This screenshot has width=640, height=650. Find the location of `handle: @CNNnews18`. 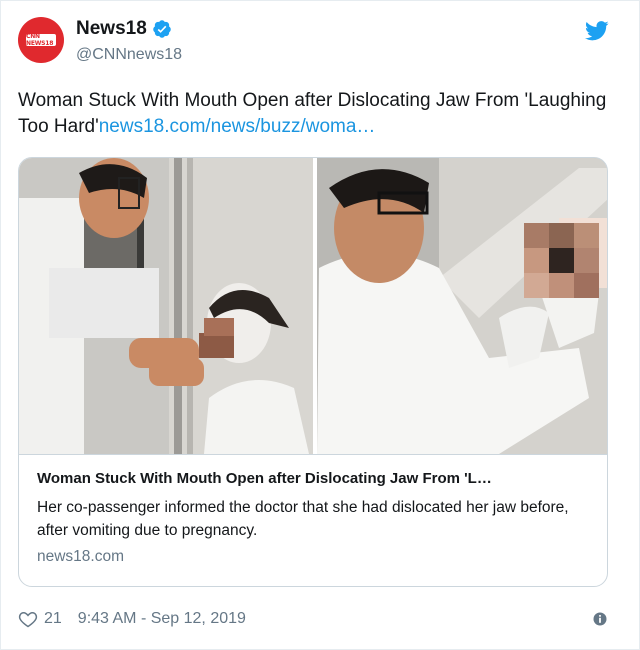

handle: @CNNnews18 is located at coordinates (129, 55).